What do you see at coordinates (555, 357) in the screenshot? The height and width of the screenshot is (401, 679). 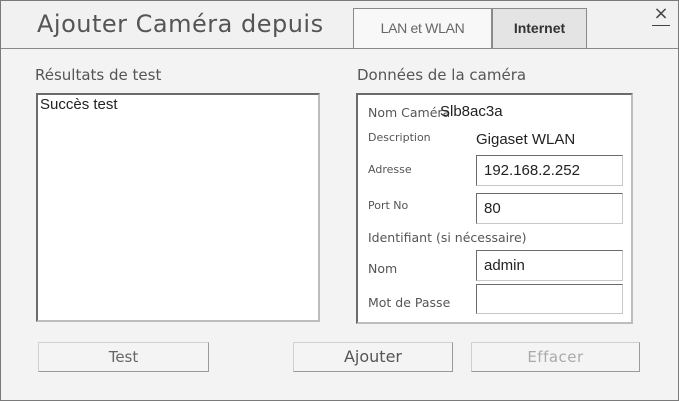 I see `clear-button: Effacer` at bounding box center [555, 357].